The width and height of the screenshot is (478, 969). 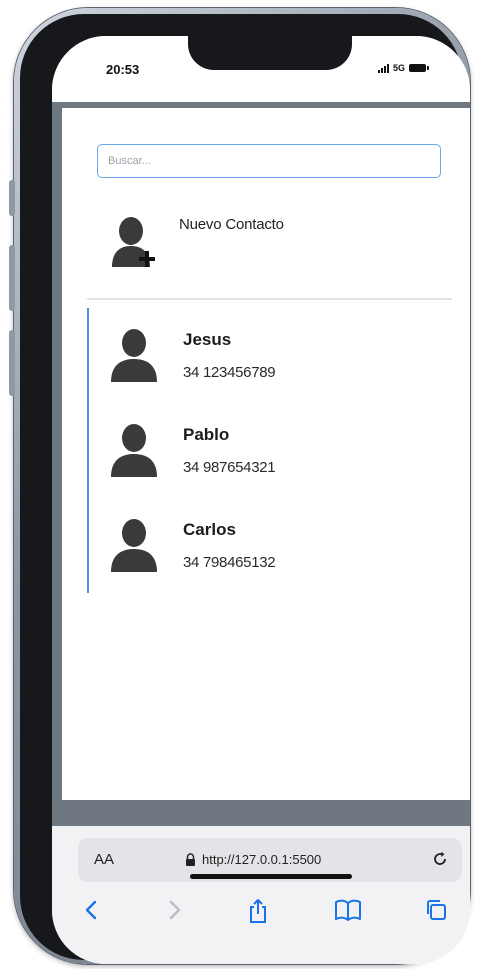 I want to click on contact-item-jesus: Jesus 34 123456789, so click(x=277, y=355).